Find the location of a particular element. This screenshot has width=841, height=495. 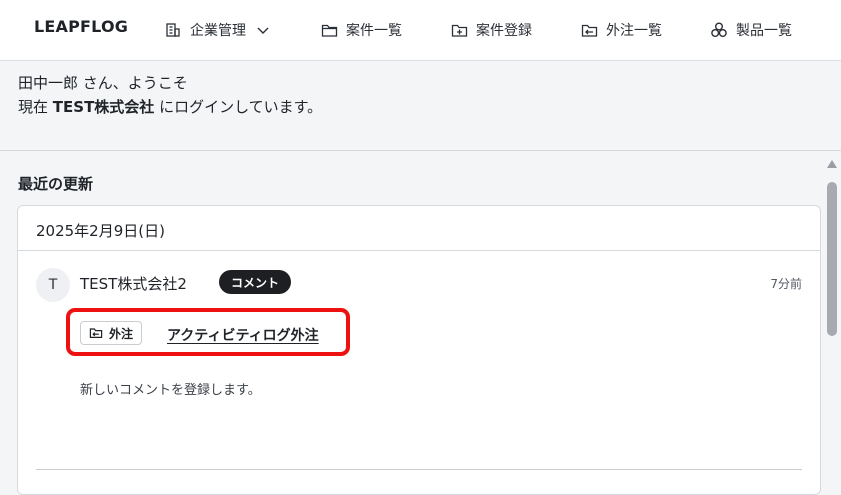

nav-label: 外注一覧 is located at coordinates (634, 31).